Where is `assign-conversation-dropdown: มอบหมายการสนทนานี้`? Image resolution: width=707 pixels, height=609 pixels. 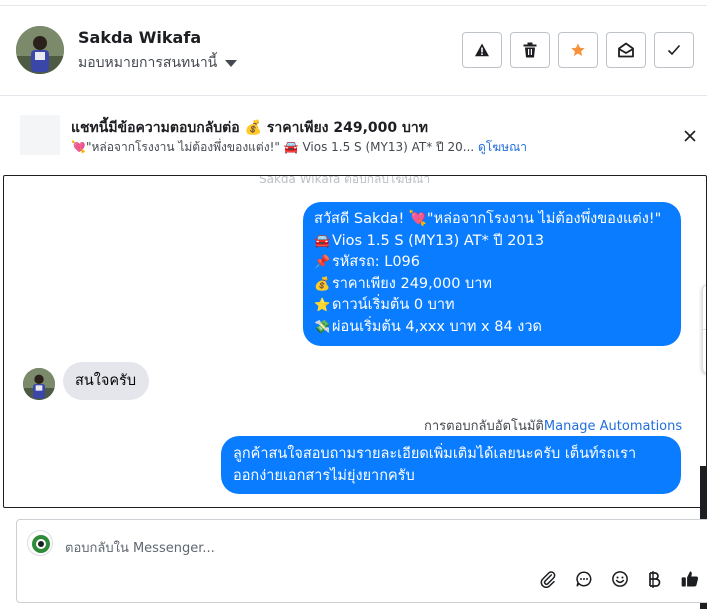 assign-conversation-dropdown: มอบหมายการสนทนานี้ is located at coordinates (158, 63).